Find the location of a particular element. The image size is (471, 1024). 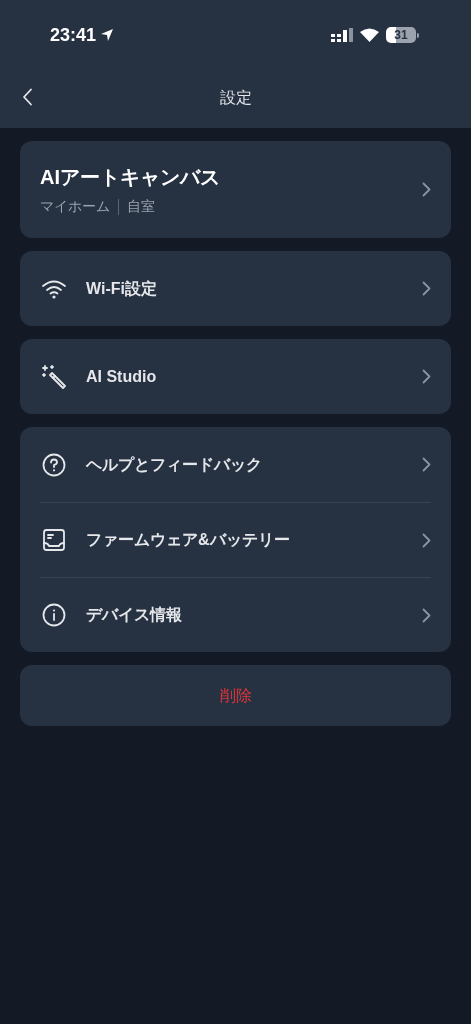

home-name: マイホーム is located at coordinates (75, 206).